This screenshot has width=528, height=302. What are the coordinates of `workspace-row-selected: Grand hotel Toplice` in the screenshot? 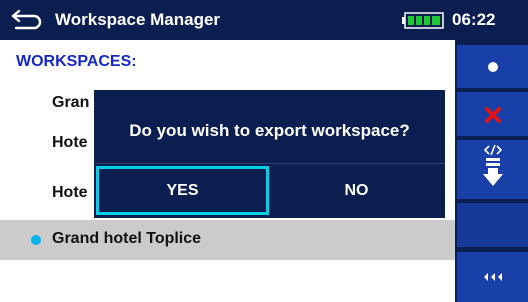 It's located at (227, 240).